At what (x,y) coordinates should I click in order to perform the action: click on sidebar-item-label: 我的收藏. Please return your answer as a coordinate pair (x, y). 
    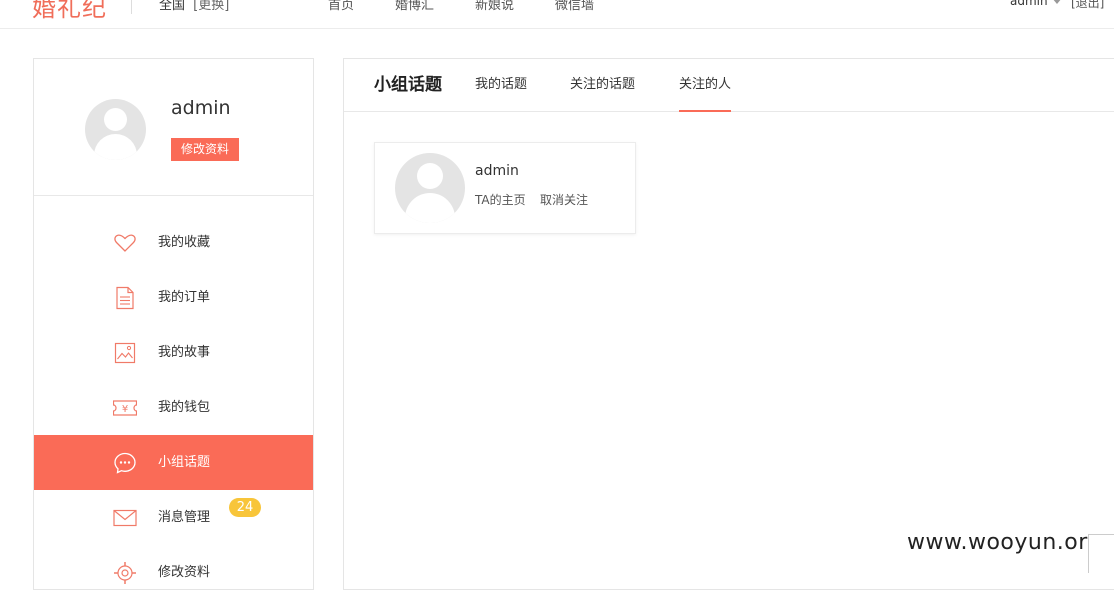
    Looking at the image, I should click on (184, 242).